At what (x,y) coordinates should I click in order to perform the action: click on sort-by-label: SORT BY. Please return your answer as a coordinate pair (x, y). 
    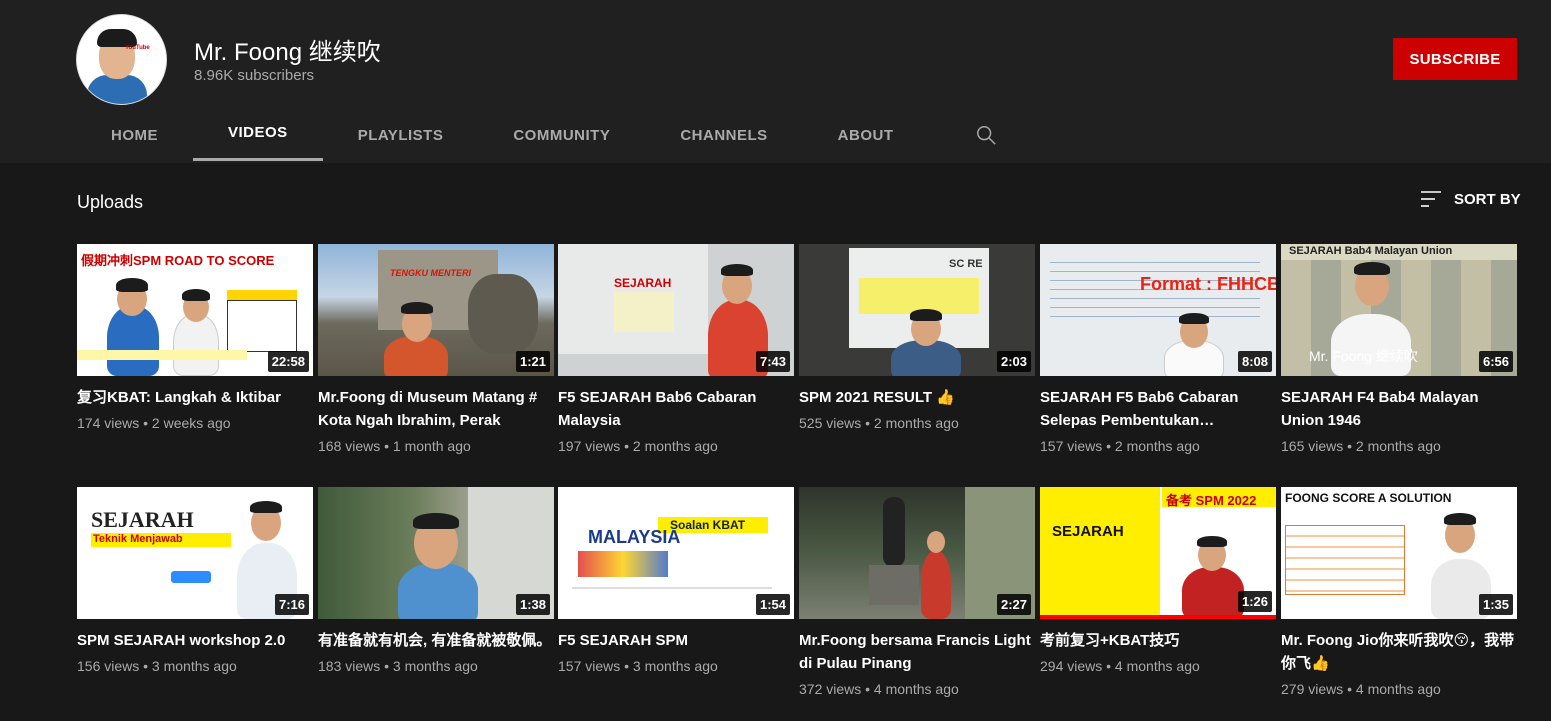
    Looking at the image, I should click on (1487, 199).